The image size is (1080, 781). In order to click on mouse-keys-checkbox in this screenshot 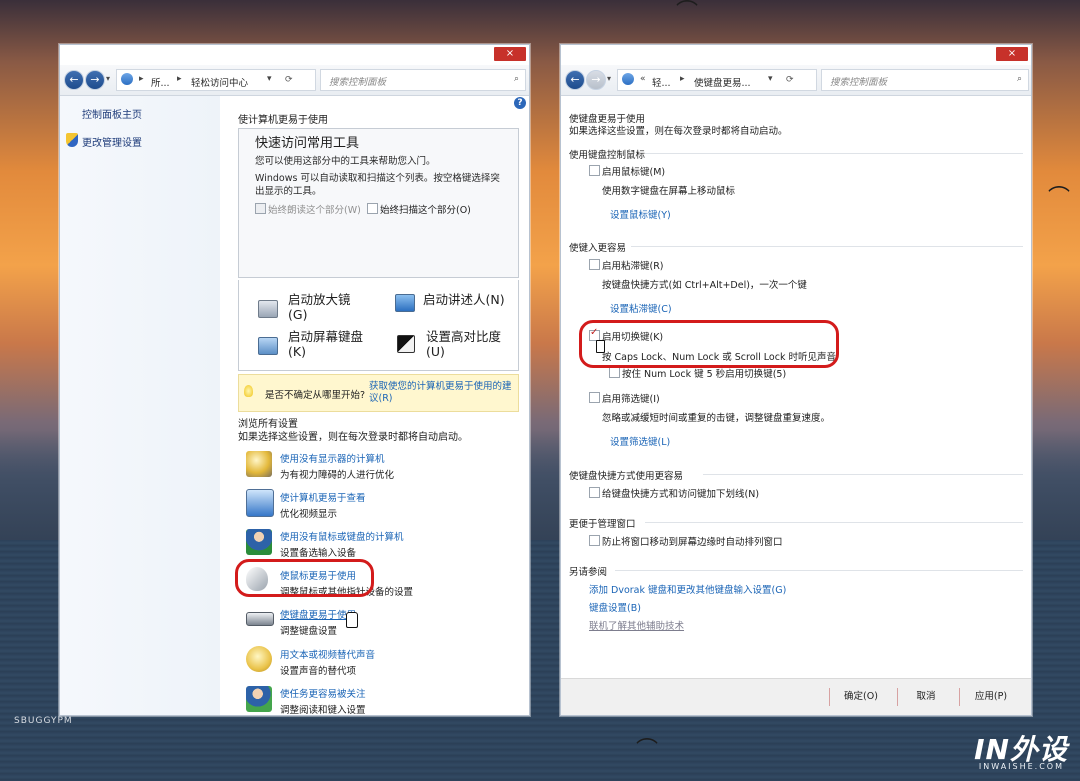, I will do `click(594, 170)`.